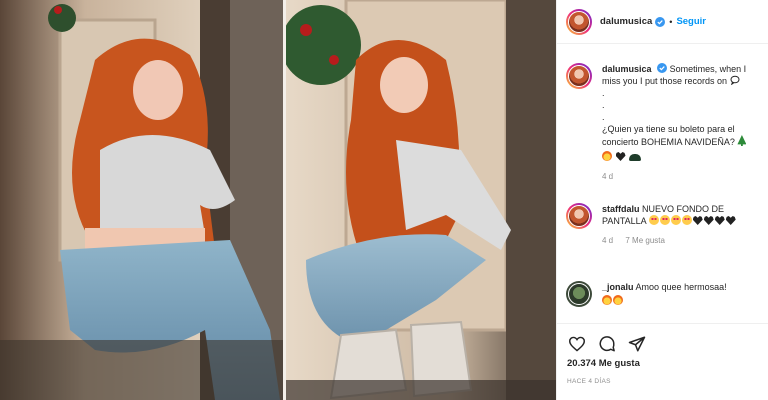  I want to click on action-icons, so click(607, 344).